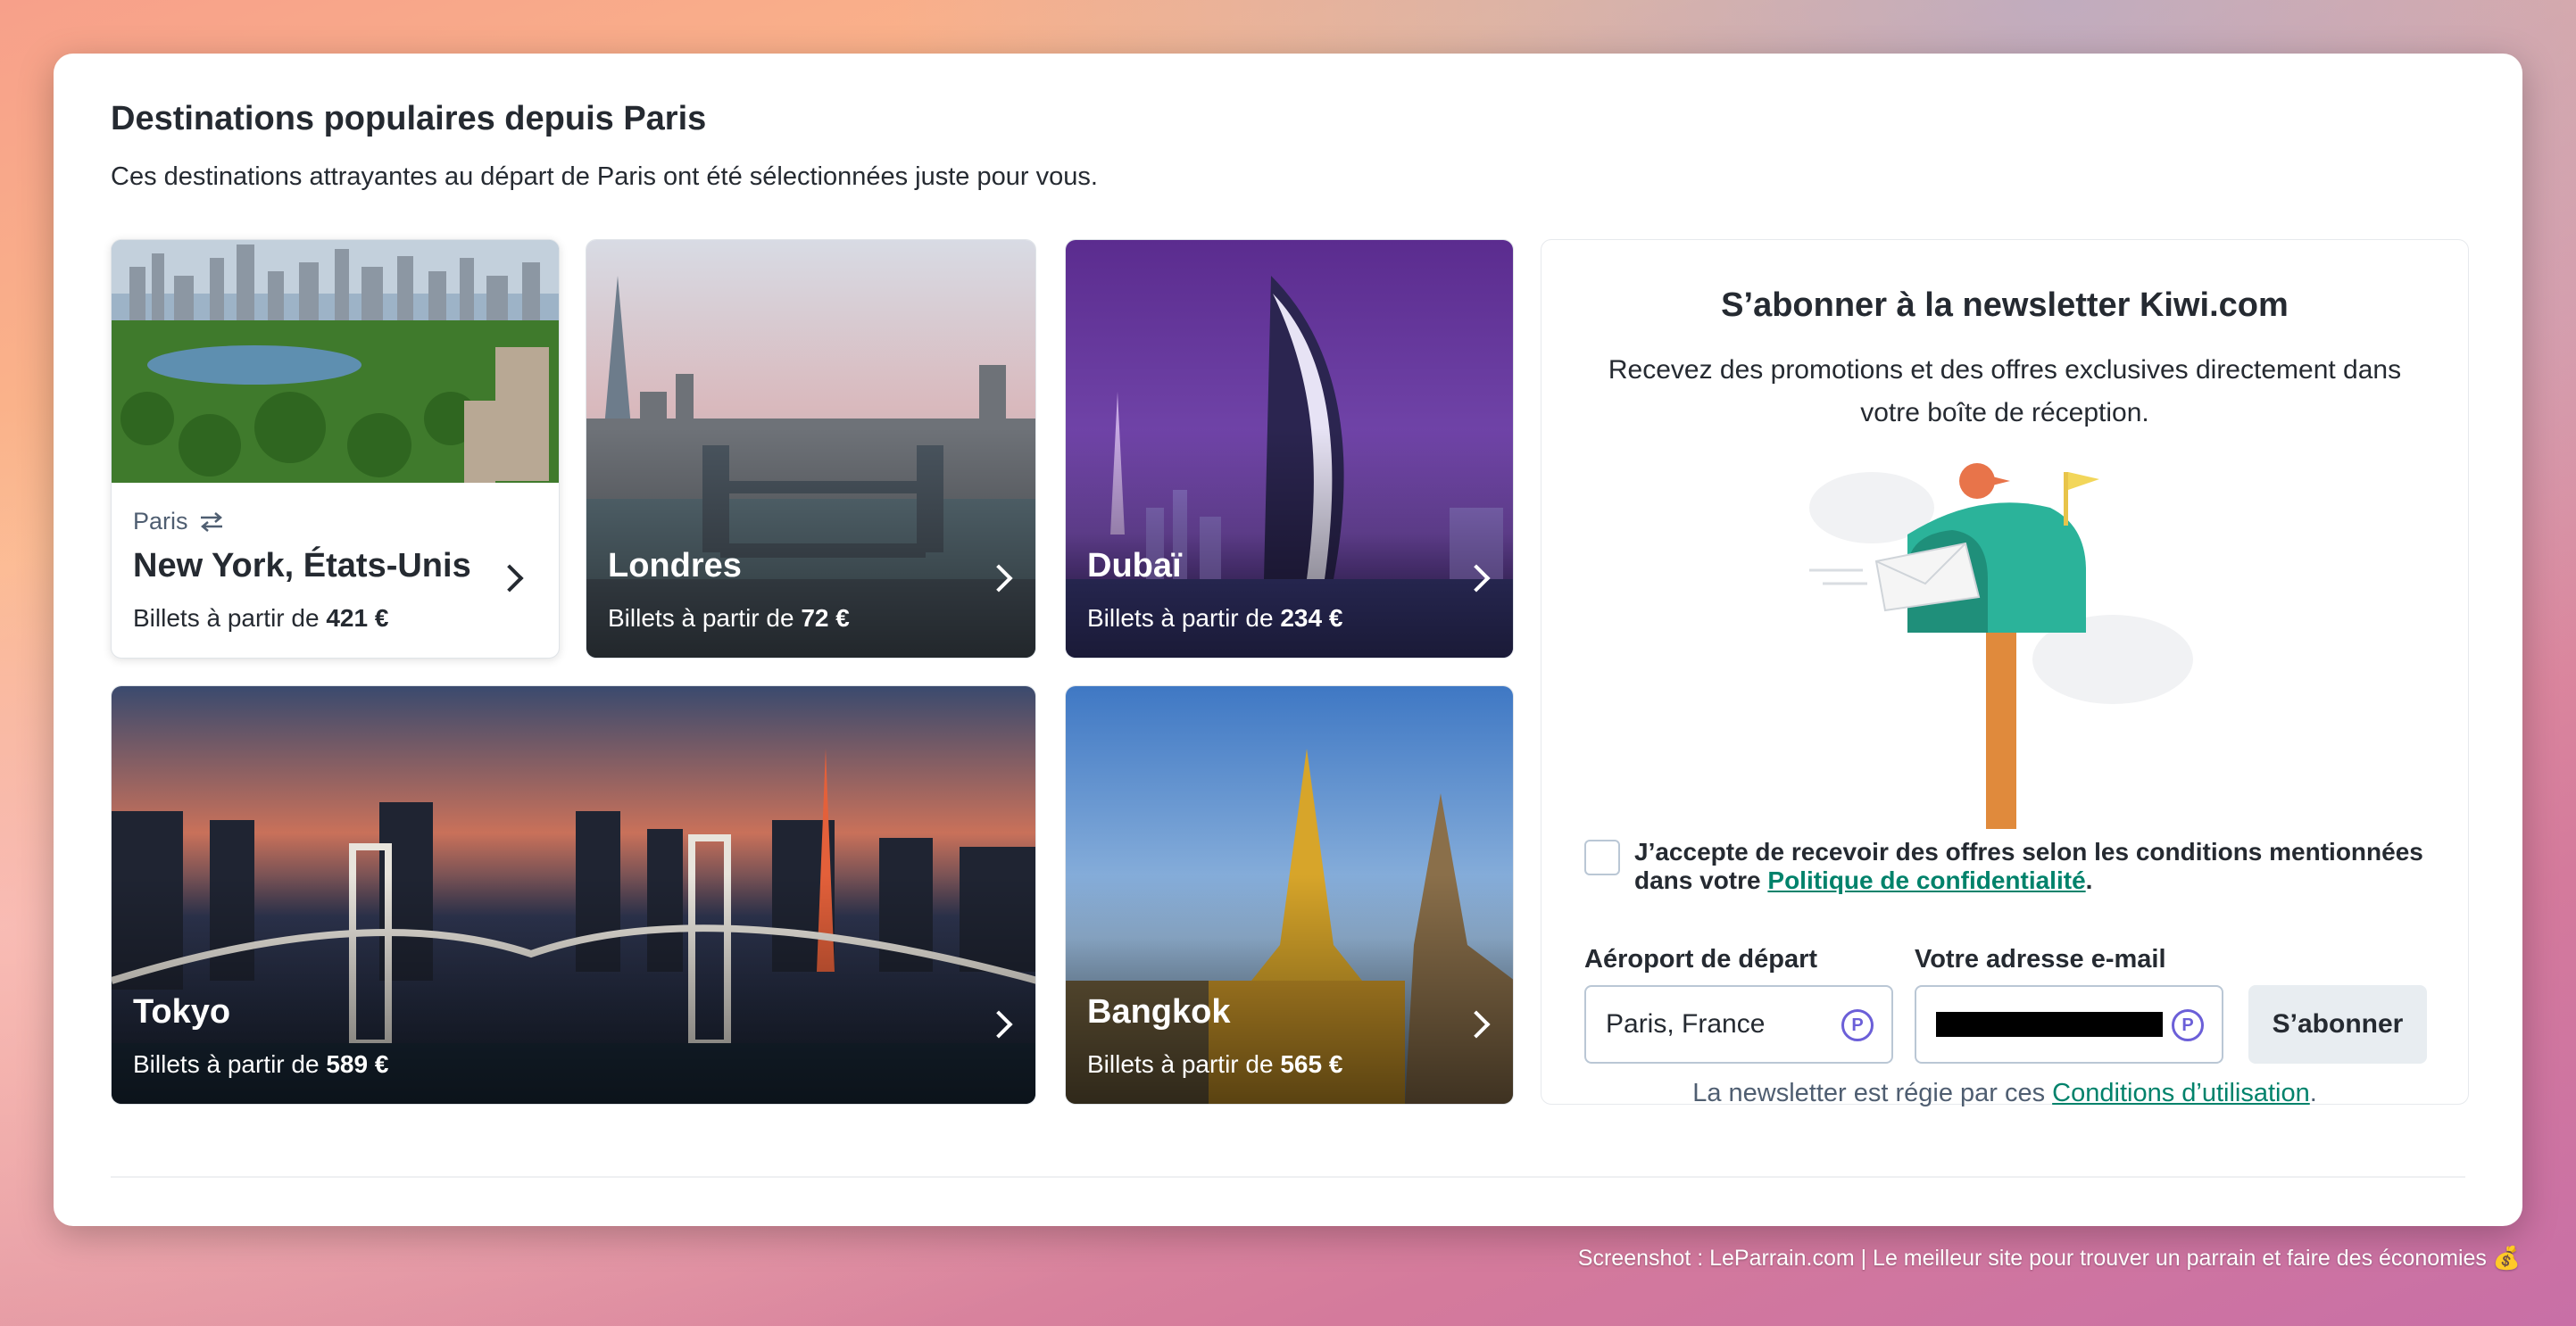 This screenshot has width=2576, height=1326. Describe the element at coordinates (826, 618) in the screenshot. I see `price-value: 72 €` at that location.